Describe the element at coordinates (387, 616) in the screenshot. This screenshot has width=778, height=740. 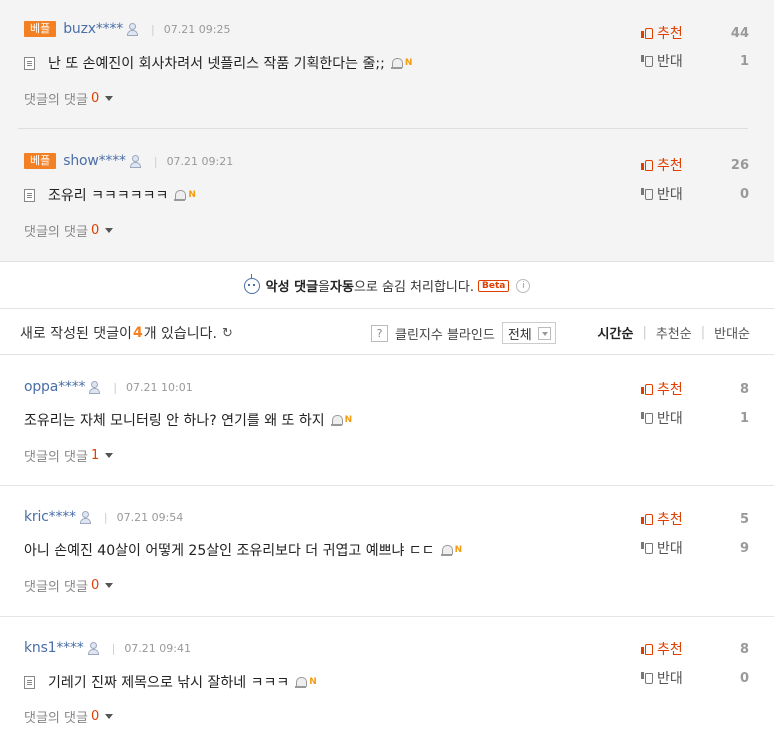
I see `divider` at that location.